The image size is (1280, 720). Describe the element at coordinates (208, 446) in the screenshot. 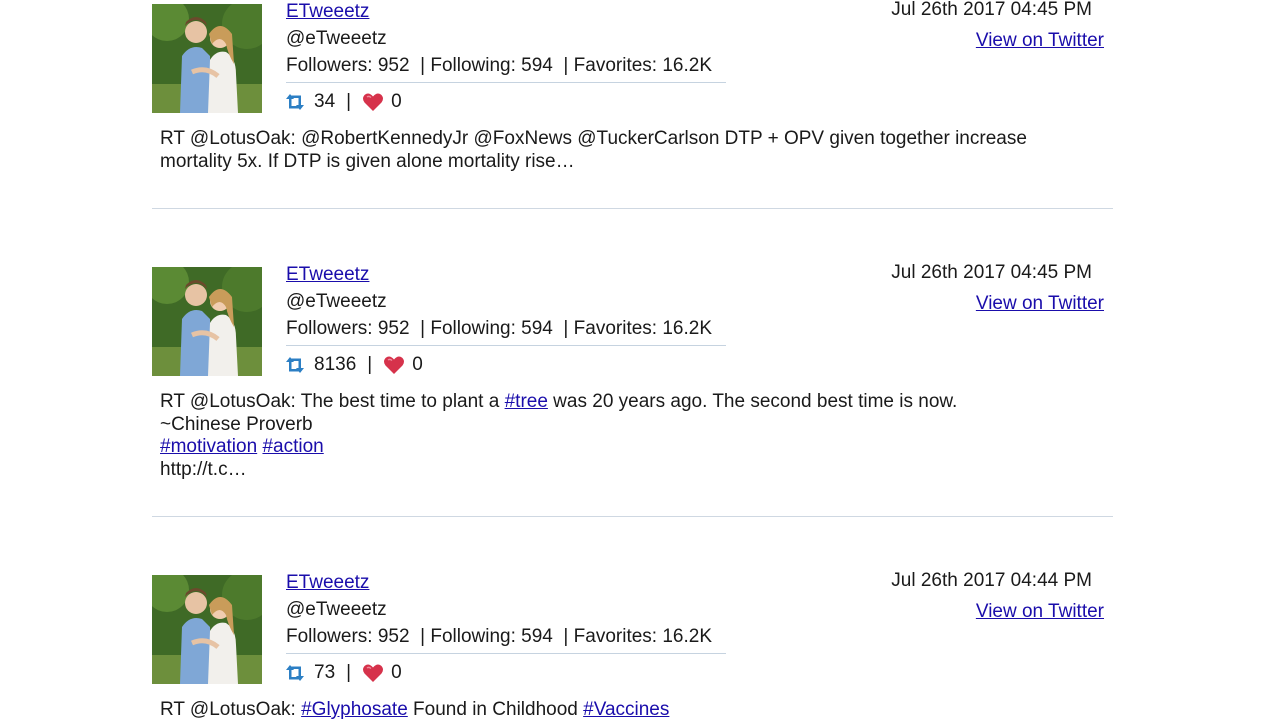

I see `hashtag-link: #motivation` at that location.